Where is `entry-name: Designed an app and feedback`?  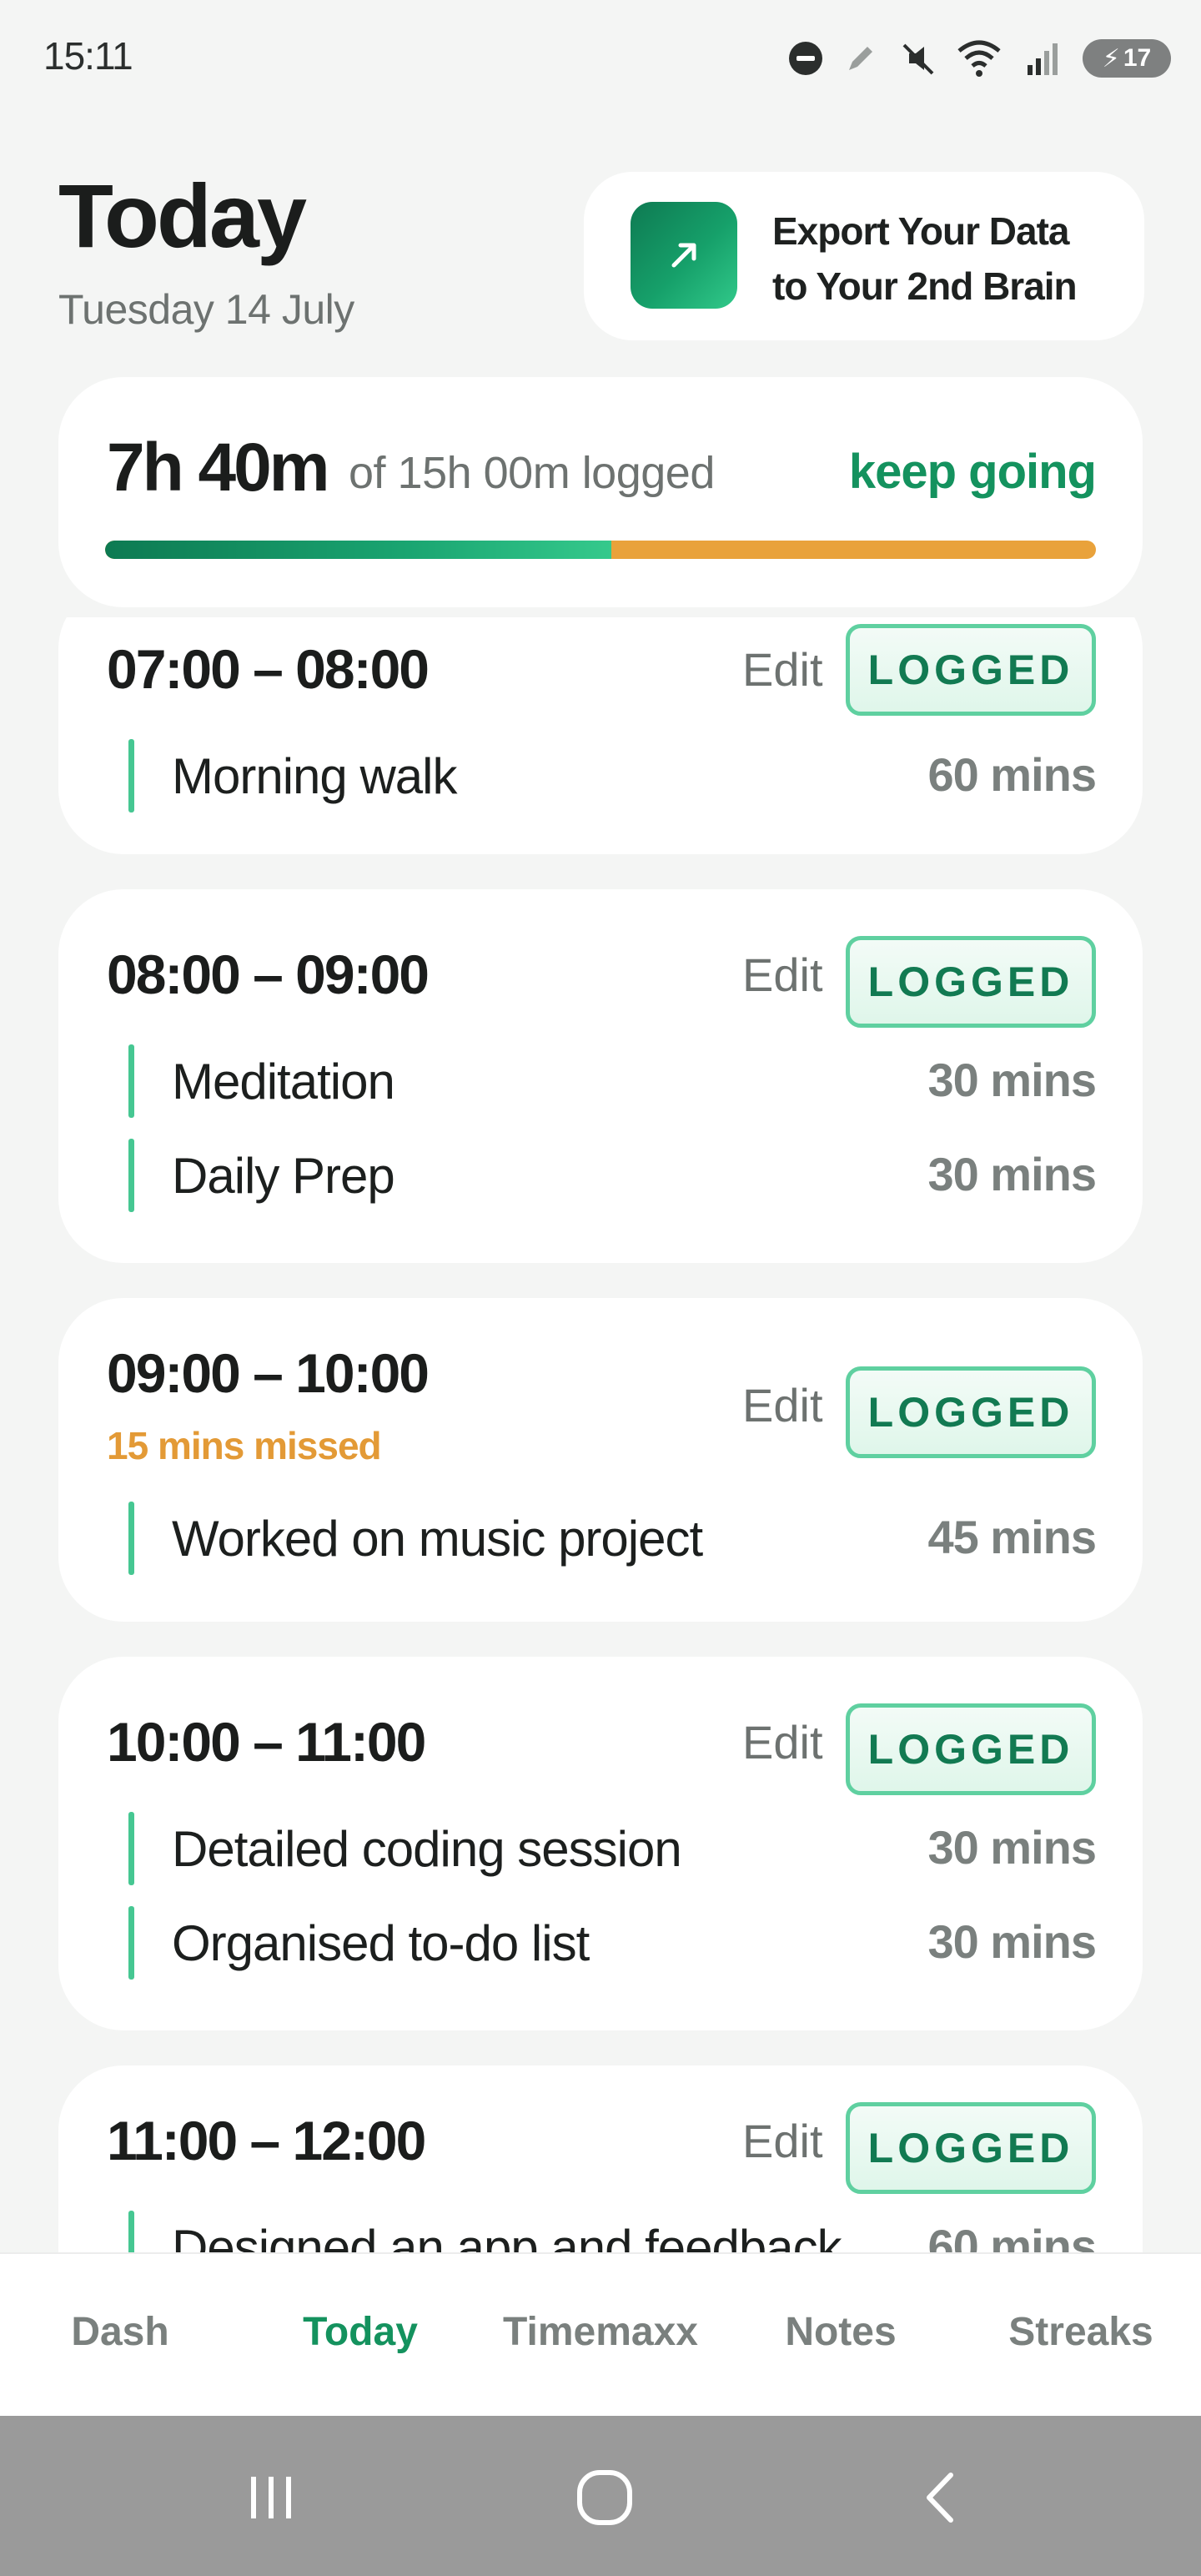 entry-name: Designed an app and feedback is located at coordinates (507, 2236).